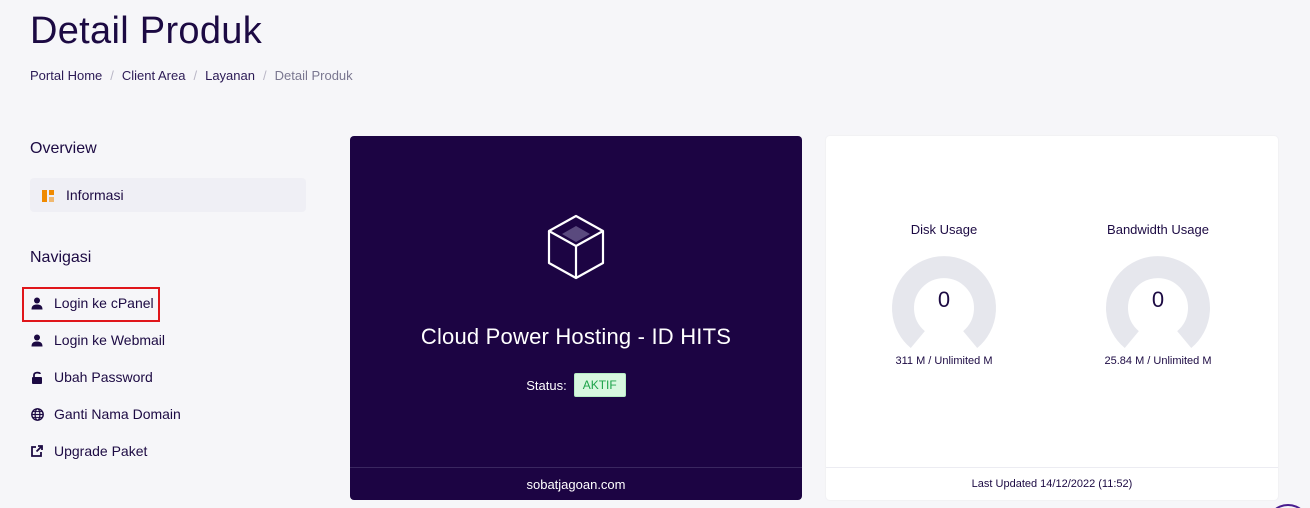 The image size is (1310, 508). I want to click on breadcrumb-client-area: Client Area, so click(154, 75).